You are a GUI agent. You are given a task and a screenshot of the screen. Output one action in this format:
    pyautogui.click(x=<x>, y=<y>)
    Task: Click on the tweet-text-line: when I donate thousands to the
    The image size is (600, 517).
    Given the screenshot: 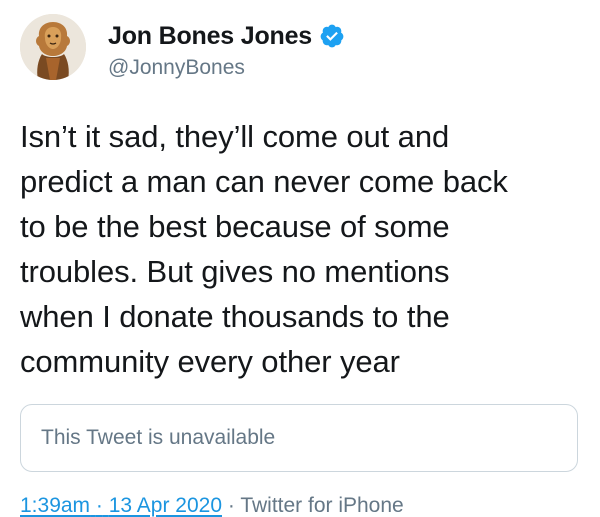 What is the action you would take?
    pyautogui.click(x=235, y=316)
    